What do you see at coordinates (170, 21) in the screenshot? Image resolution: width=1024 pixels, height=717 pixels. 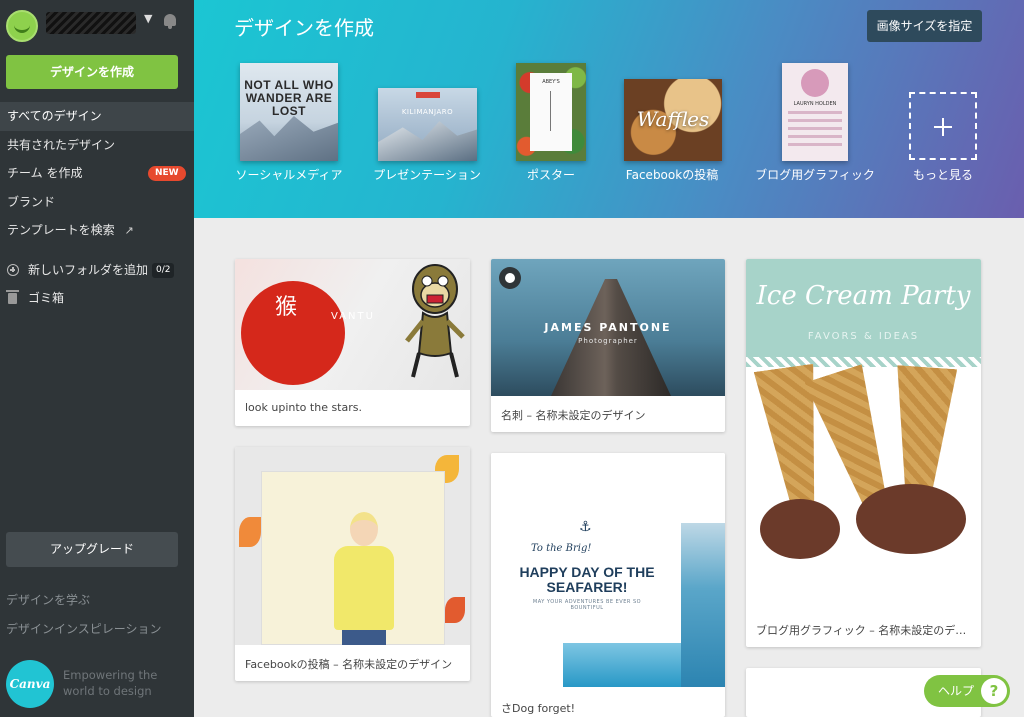 I see `bell-icon` at bounding box center [170, 21].